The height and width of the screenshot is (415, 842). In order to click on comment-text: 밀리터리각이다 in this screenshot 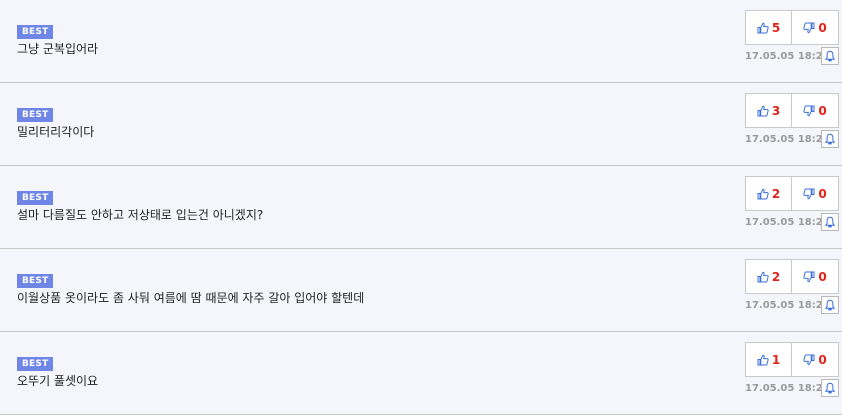, I will do `click(56, 132)`.